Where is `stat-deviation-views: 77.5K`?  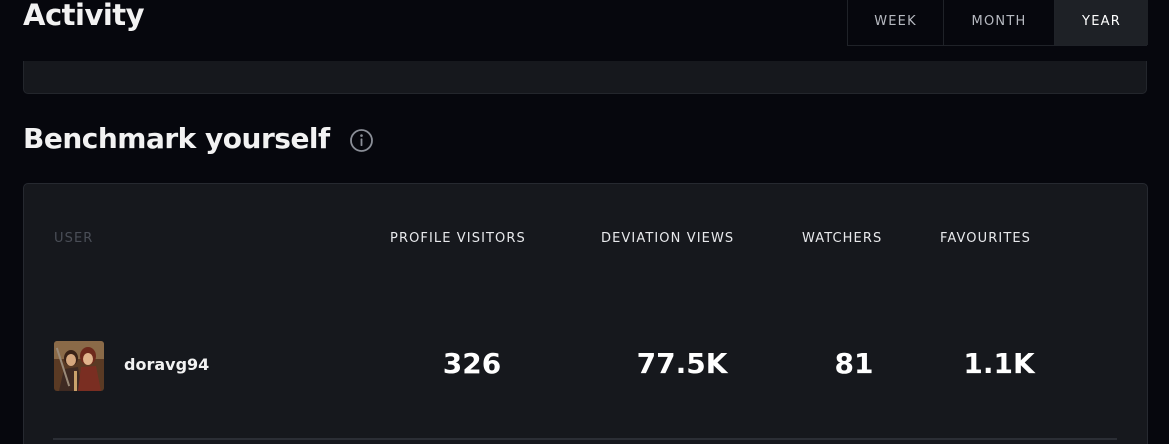
stat-deviation-views: 77.5K is located at coordinates (682, 363).